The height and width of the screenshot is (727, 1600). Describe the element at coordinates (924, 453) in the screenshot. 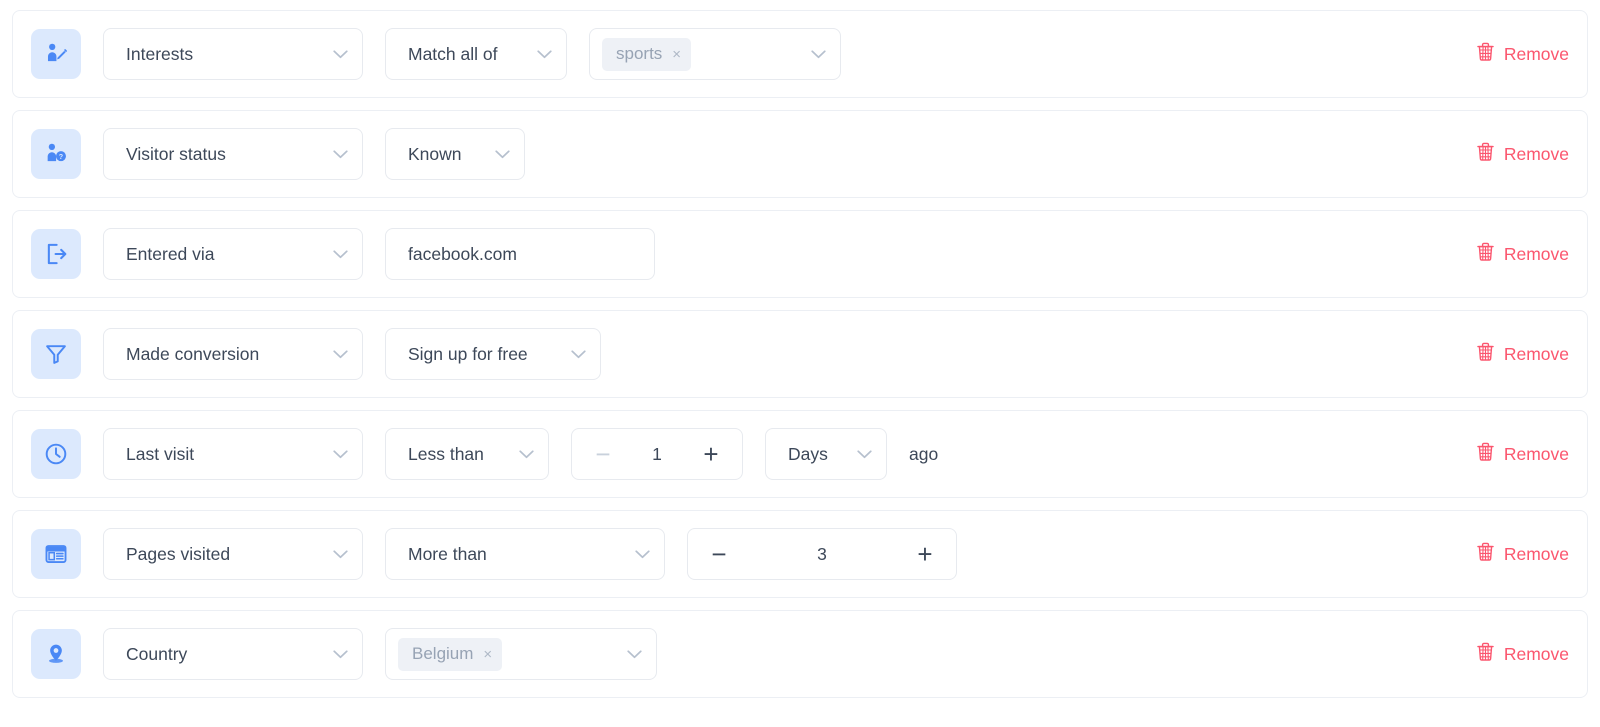

I see `suffix-ago-label: ago` at that location.